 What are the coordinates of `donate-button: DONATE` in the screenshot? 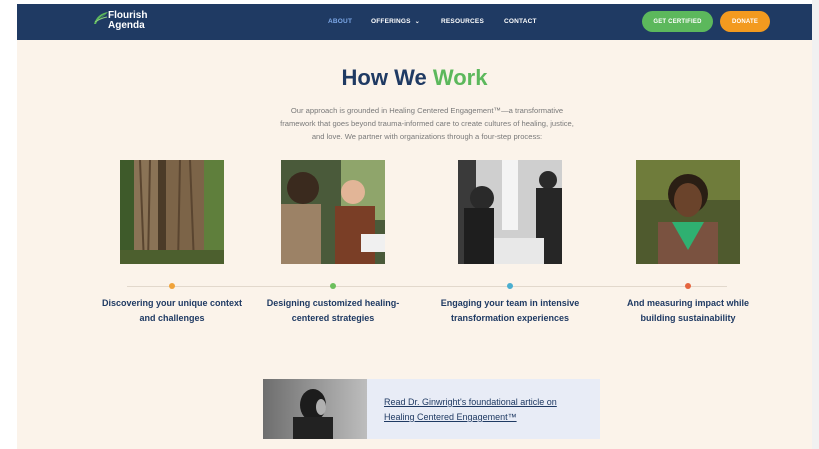 It's located at (745, 21).